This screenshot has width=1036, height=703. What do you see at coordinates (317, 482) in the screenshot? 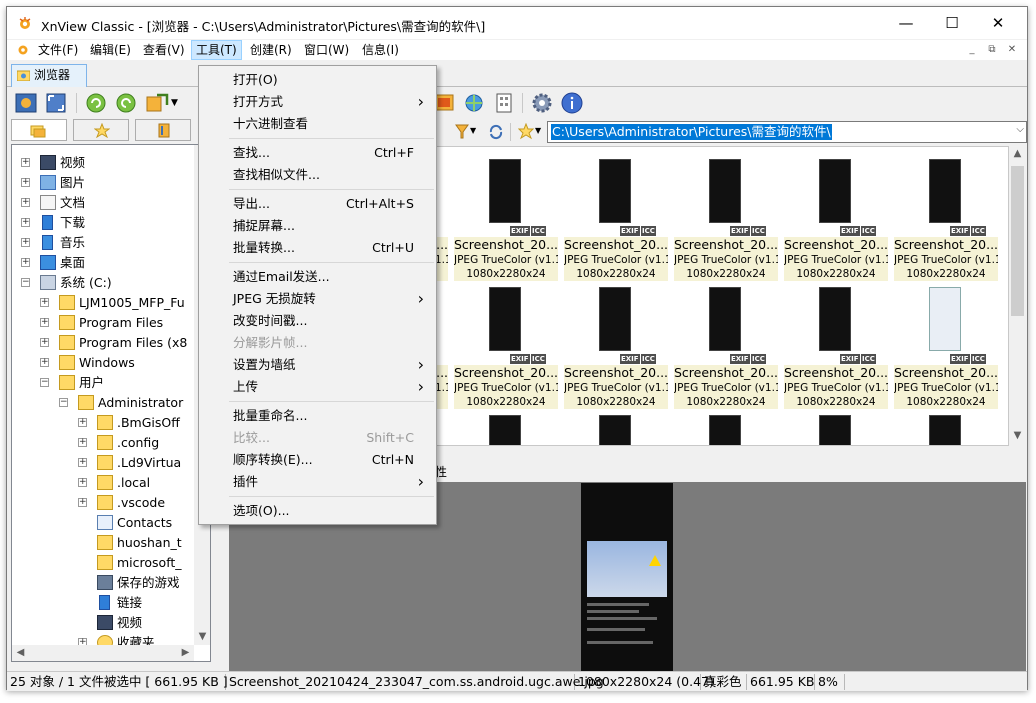
I see `menu-item: 插件 ›` at bounding box center [317, 482].